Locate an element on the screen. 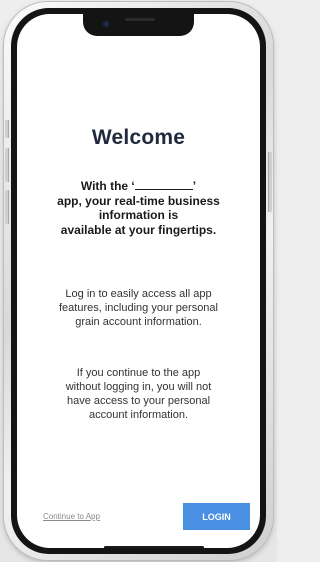 Image resolution: width=320 pixels, height=562 pixels. continue-to-app-link: Continue to App is located at coordinates (71, 516).